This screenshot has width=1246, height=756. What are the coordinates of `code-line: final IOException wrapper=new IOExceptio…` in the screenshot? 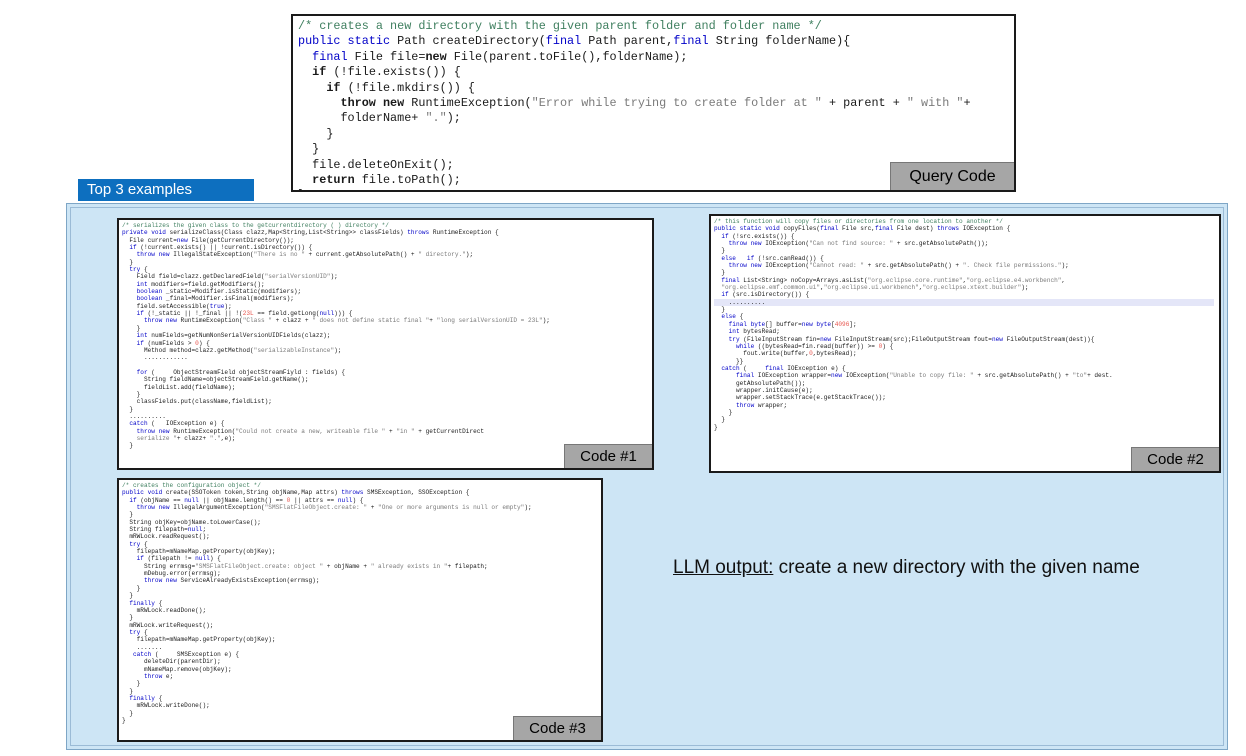 It's located at (913, 375).